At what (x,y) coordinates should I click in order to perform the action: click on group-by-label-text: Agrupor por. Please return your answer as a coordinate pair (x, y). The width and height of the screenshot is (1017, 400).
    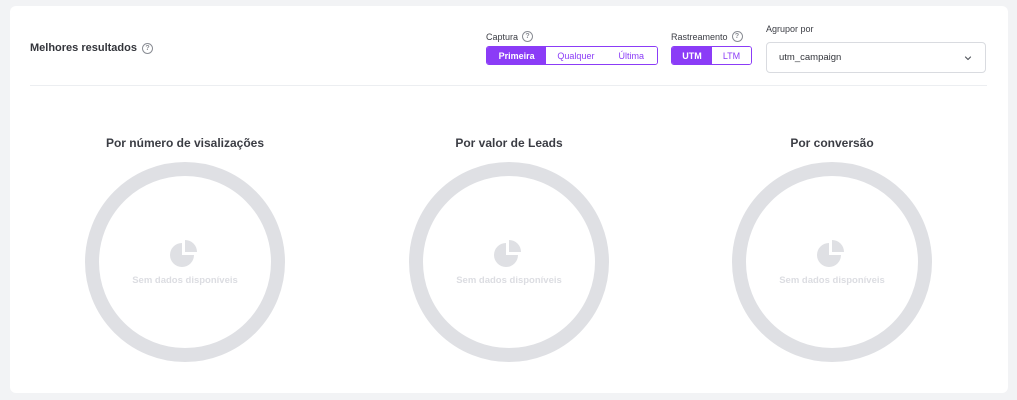
    Looking at the image, I should click on (790, 29).